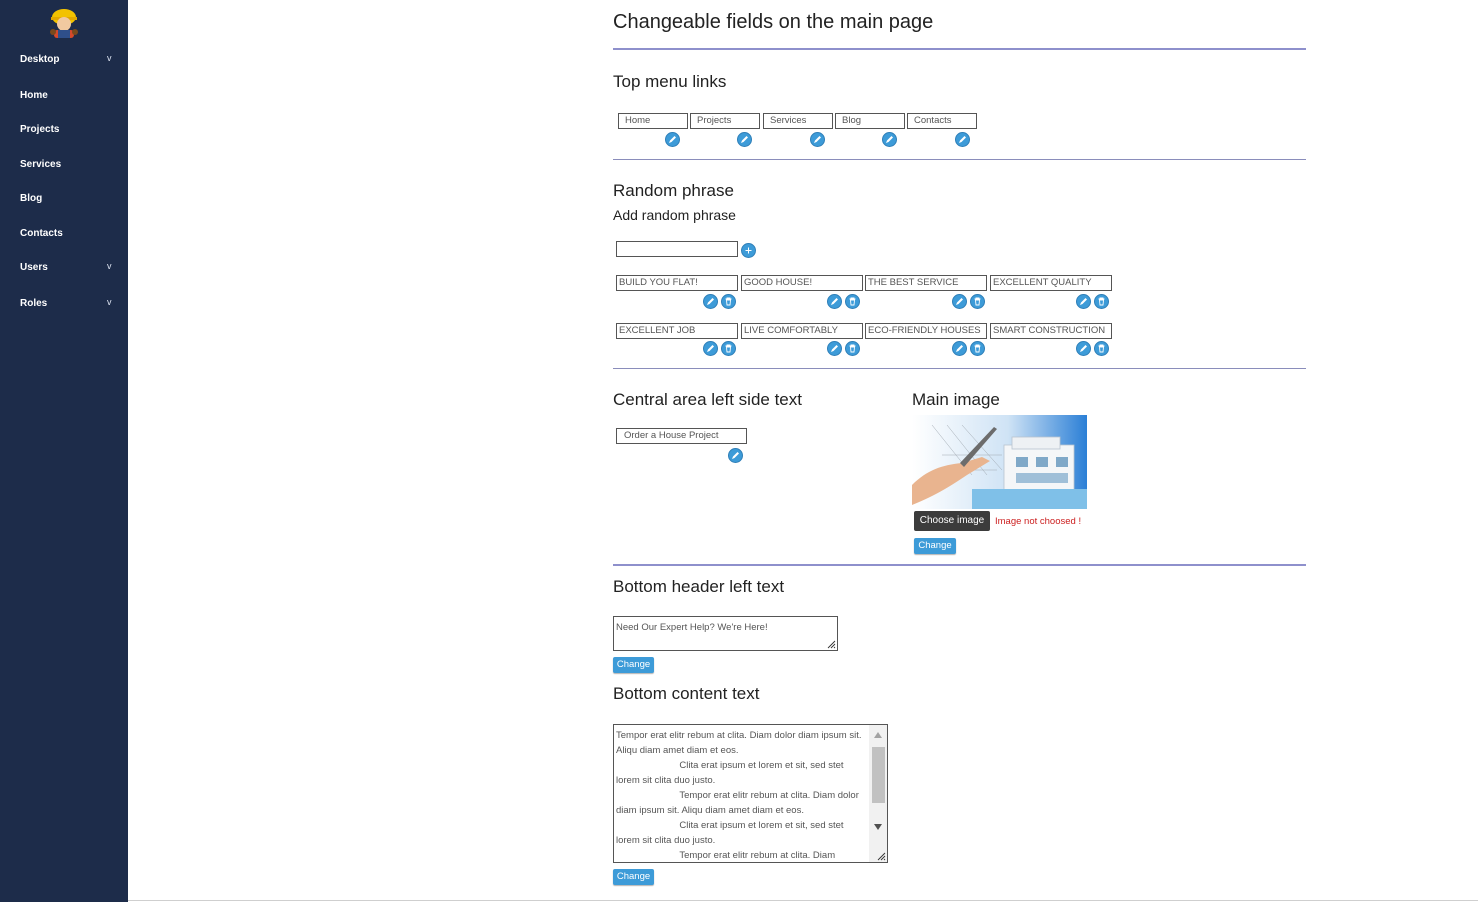  What do you see at coordinates (34, 303) in the screenshot?
I see `sidebar-item-label: Roles` at bounding box center [34, 303].